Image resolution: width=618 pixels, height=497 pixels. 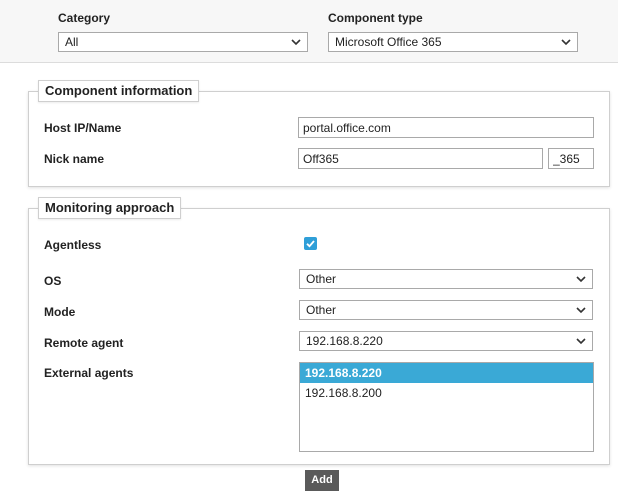 What do you see at coordinates (446, 127) in the screenshot?
I see `host-input` at bounding box center [446, 127].